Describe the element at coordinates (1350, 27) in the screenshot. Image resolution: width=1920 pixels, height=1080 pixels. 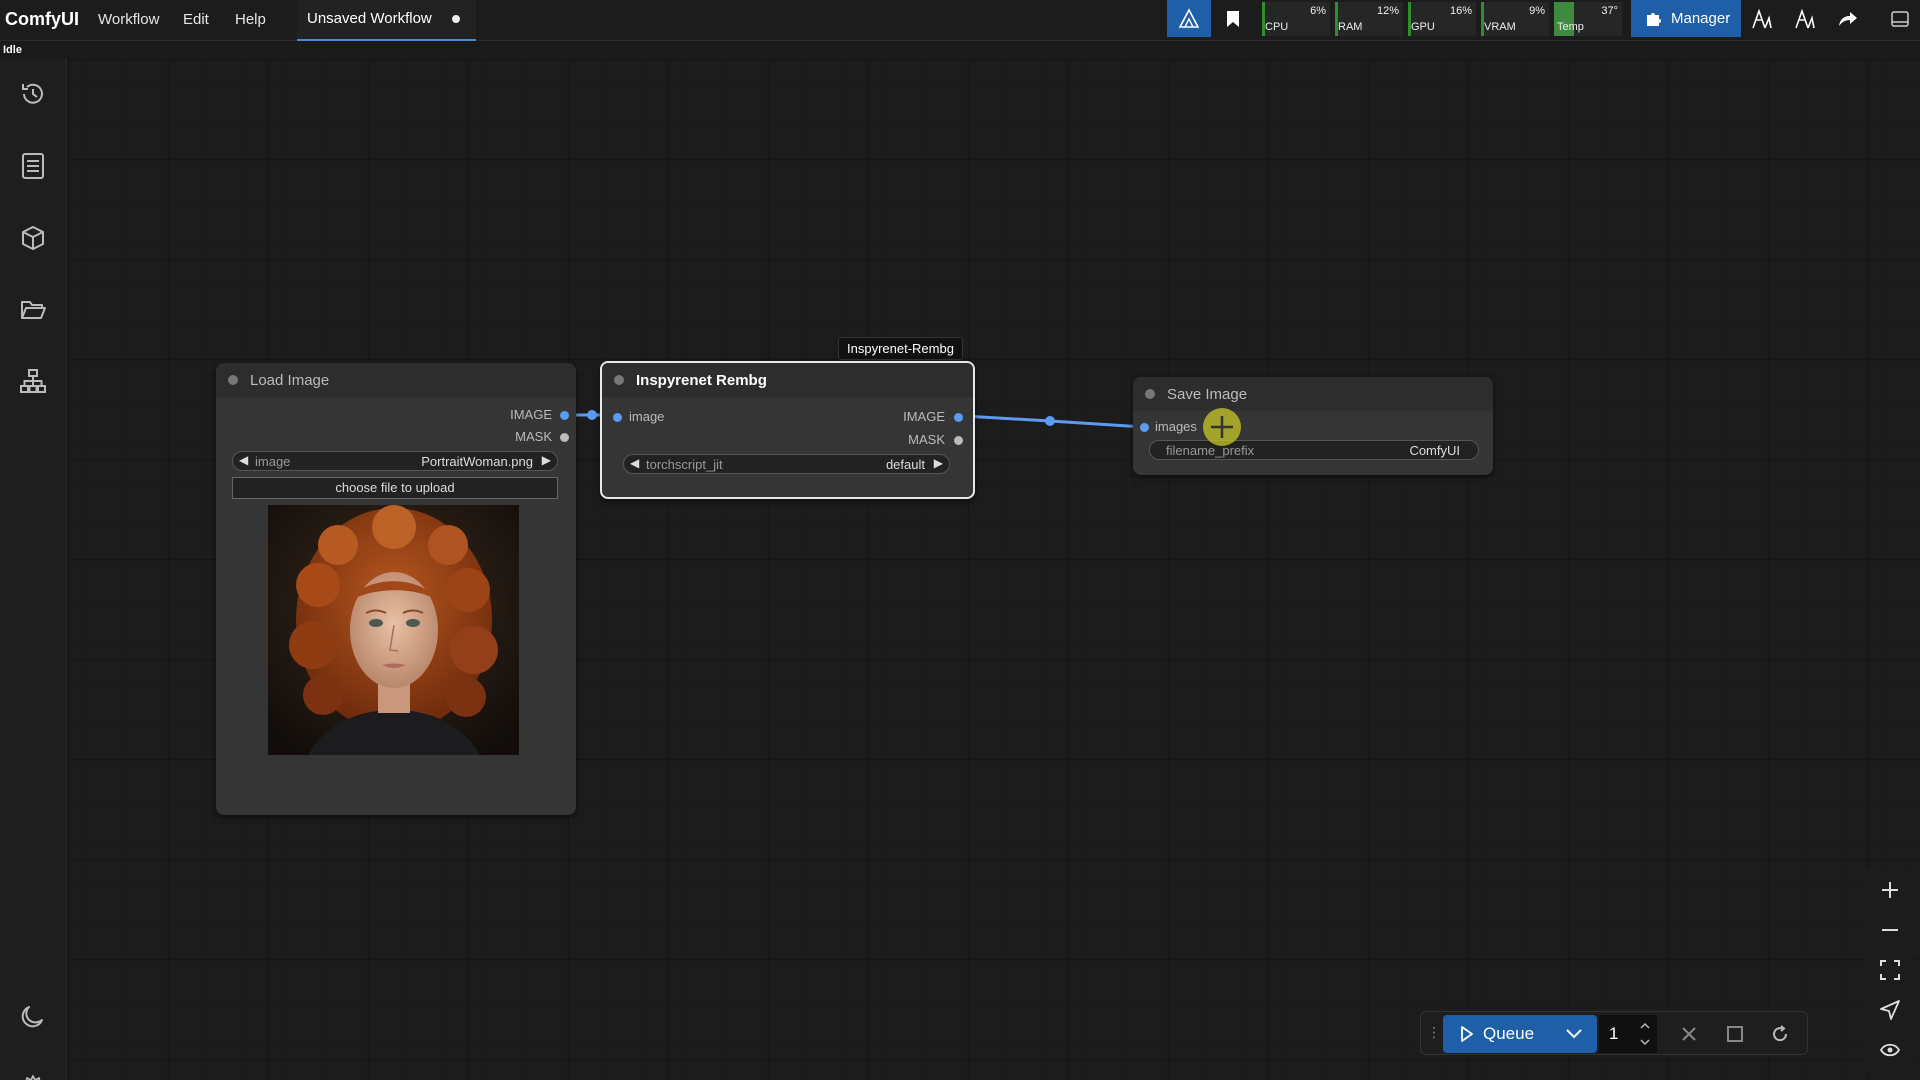
I see `monitor-label: RAM` at that location.